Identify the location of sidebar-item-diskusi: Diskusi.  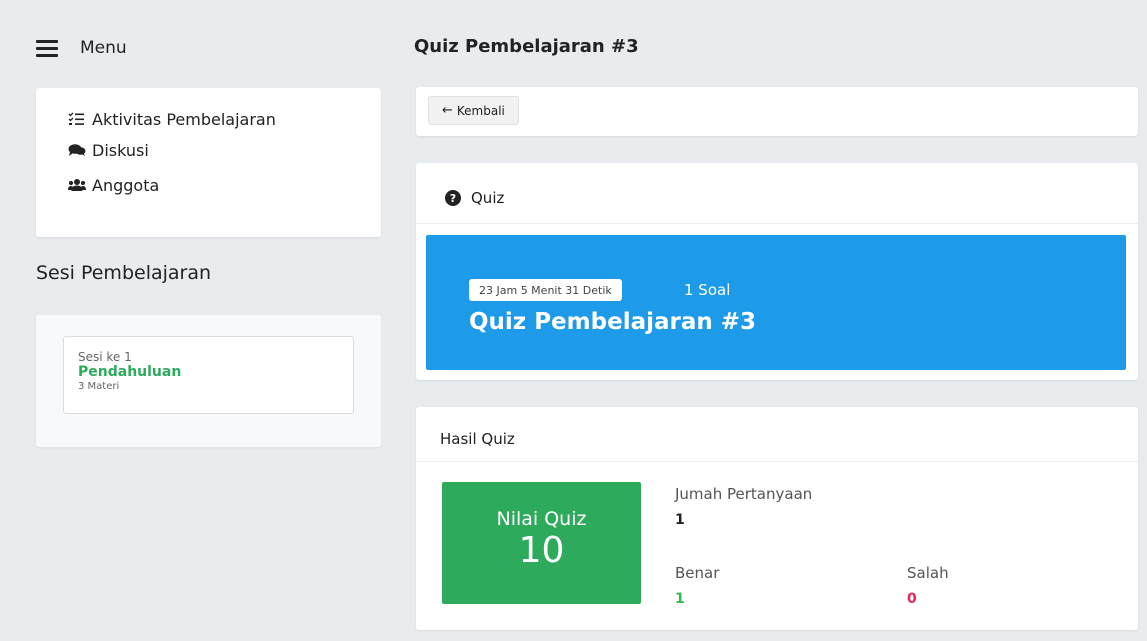
(208, 150).